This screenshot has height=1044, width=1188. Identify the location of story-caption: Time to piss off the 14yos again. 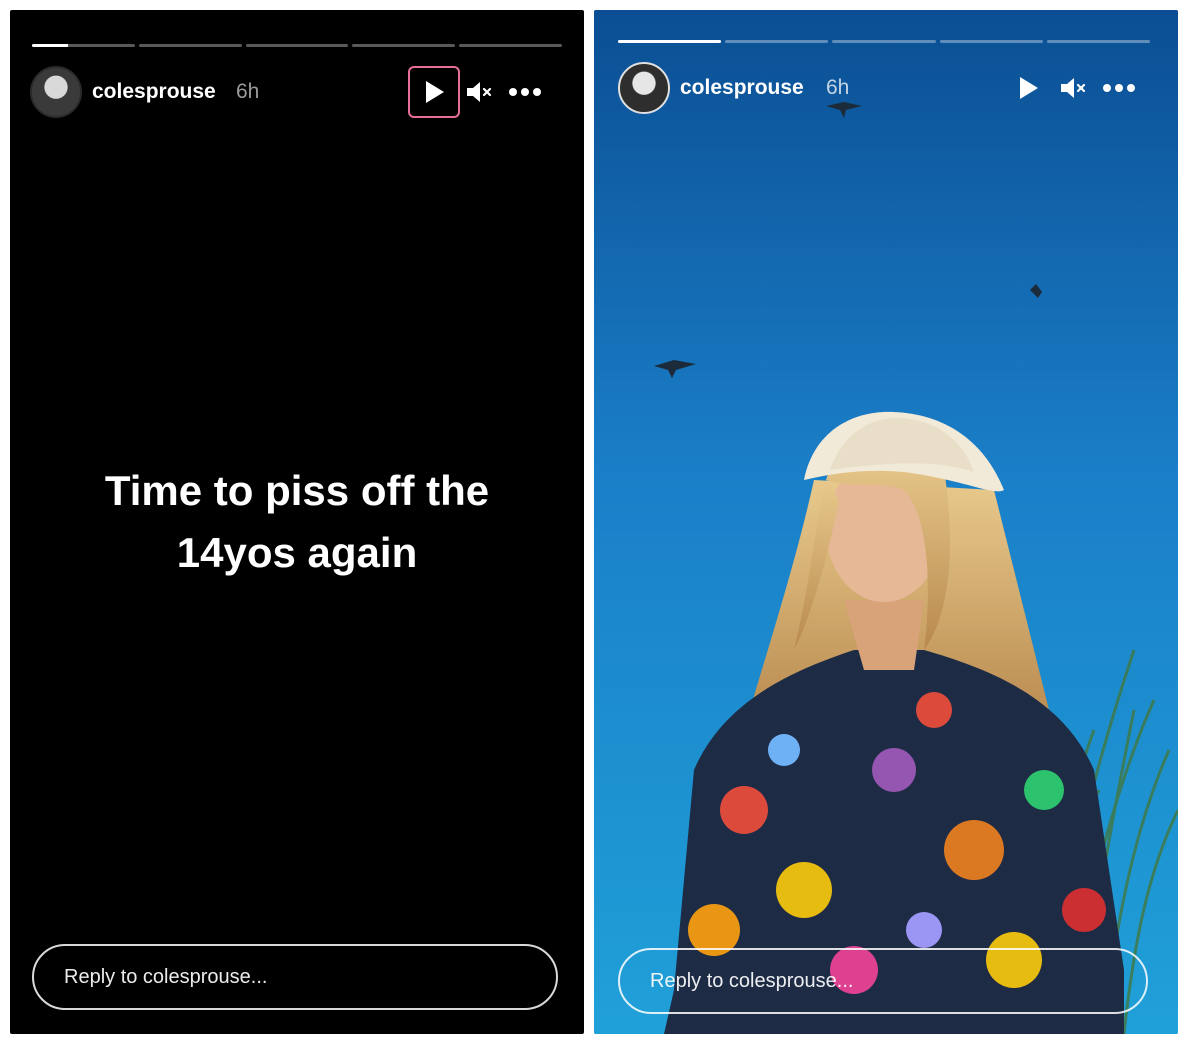
(297, 522).